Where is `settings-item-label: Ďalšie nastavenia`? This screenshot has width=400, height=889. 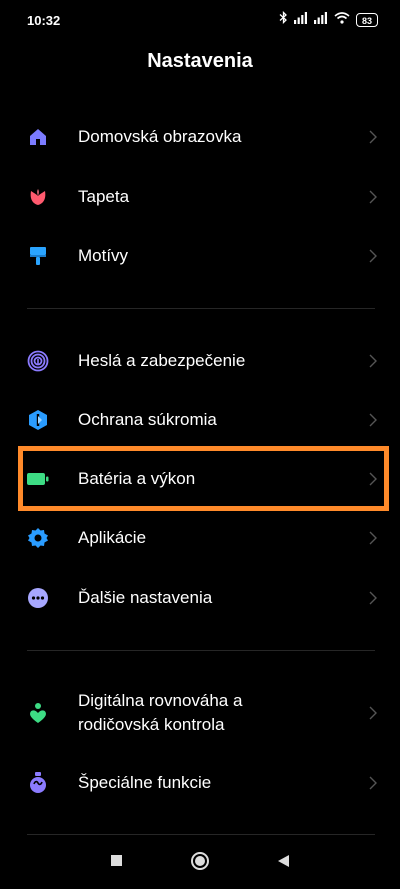
settings-item-label: Ďalšie nastavenia is located at coordinates (145, 597).